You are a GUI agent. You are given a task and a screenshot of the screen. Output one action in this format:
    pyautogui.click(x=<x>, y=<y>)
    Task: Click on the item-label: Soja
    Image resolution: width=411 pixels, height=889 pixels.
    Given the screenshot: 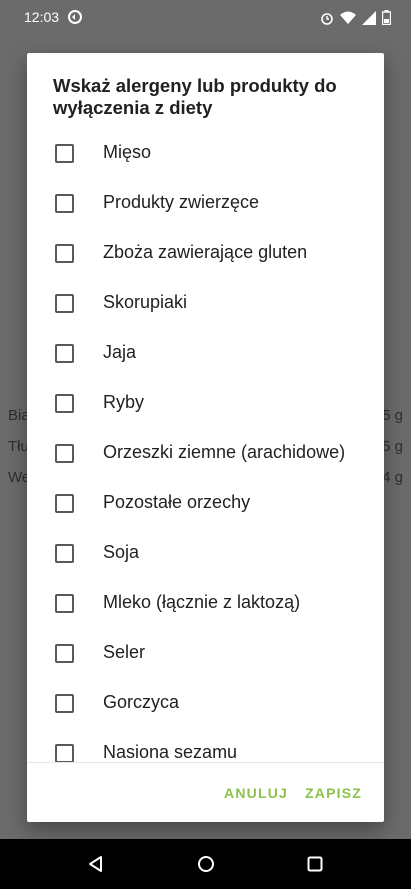 What is the action you would take?
    pyautogui.click(x=121, y=552)
    